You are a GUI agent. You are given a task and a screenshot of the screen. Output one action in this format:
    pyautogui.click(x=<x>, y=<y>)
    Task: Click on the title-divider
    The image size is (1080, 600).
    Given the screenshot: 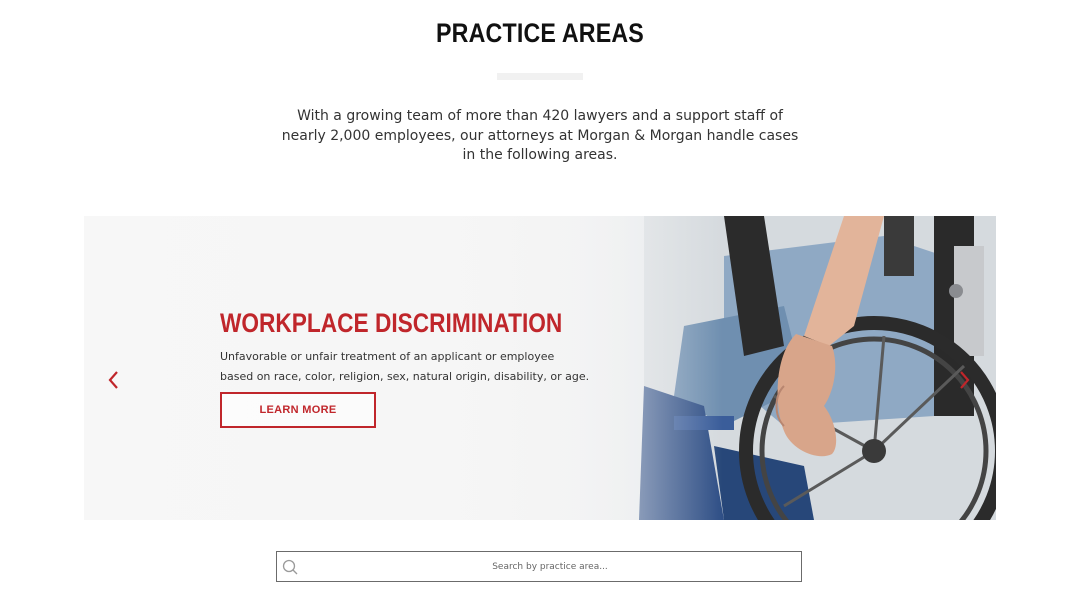 What is the action you would take?
    pyautogui.click(x=540, y=76)
    